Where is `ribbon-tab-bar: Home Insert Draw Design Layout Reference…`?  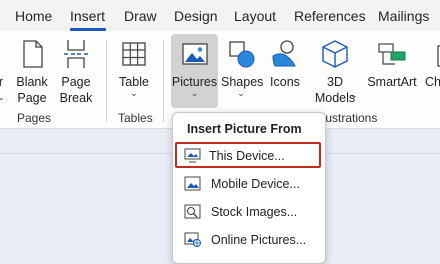 ribbon-tab-bar: Home Insert Draw Design Layout Reference… is located at coordinates (220, 15).